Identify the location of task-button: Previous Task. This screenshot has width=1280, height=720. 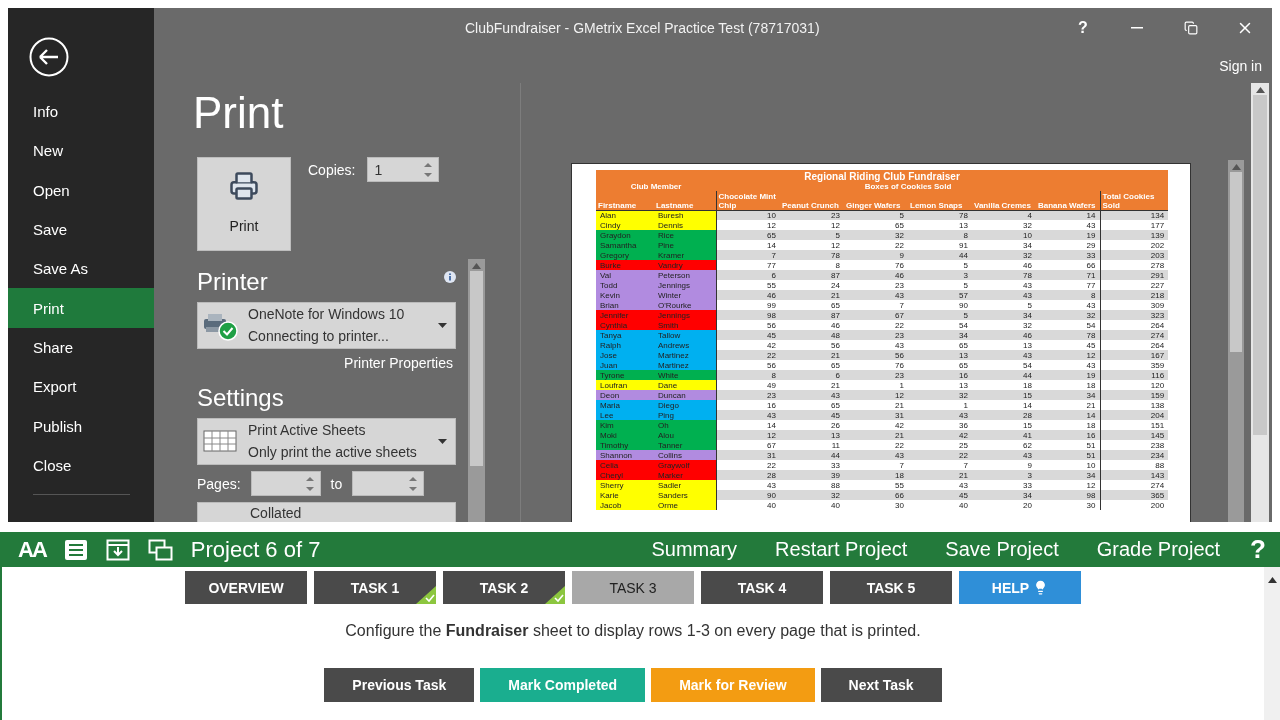
(399, 685).